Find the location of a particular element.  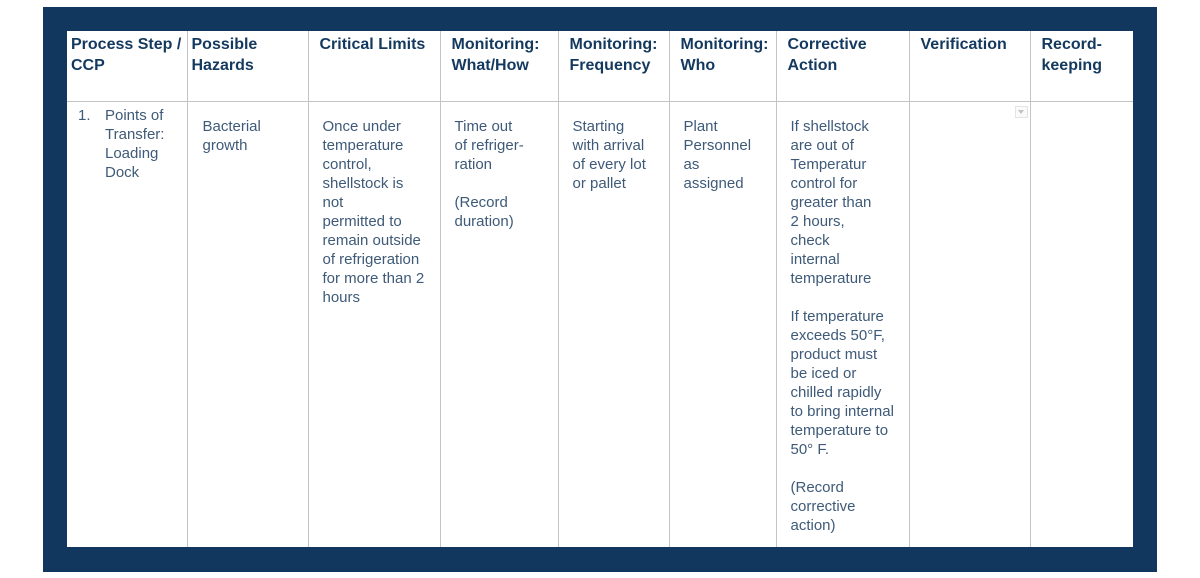

dropdown-arrow-icon is located at coordinates (1020, 111).